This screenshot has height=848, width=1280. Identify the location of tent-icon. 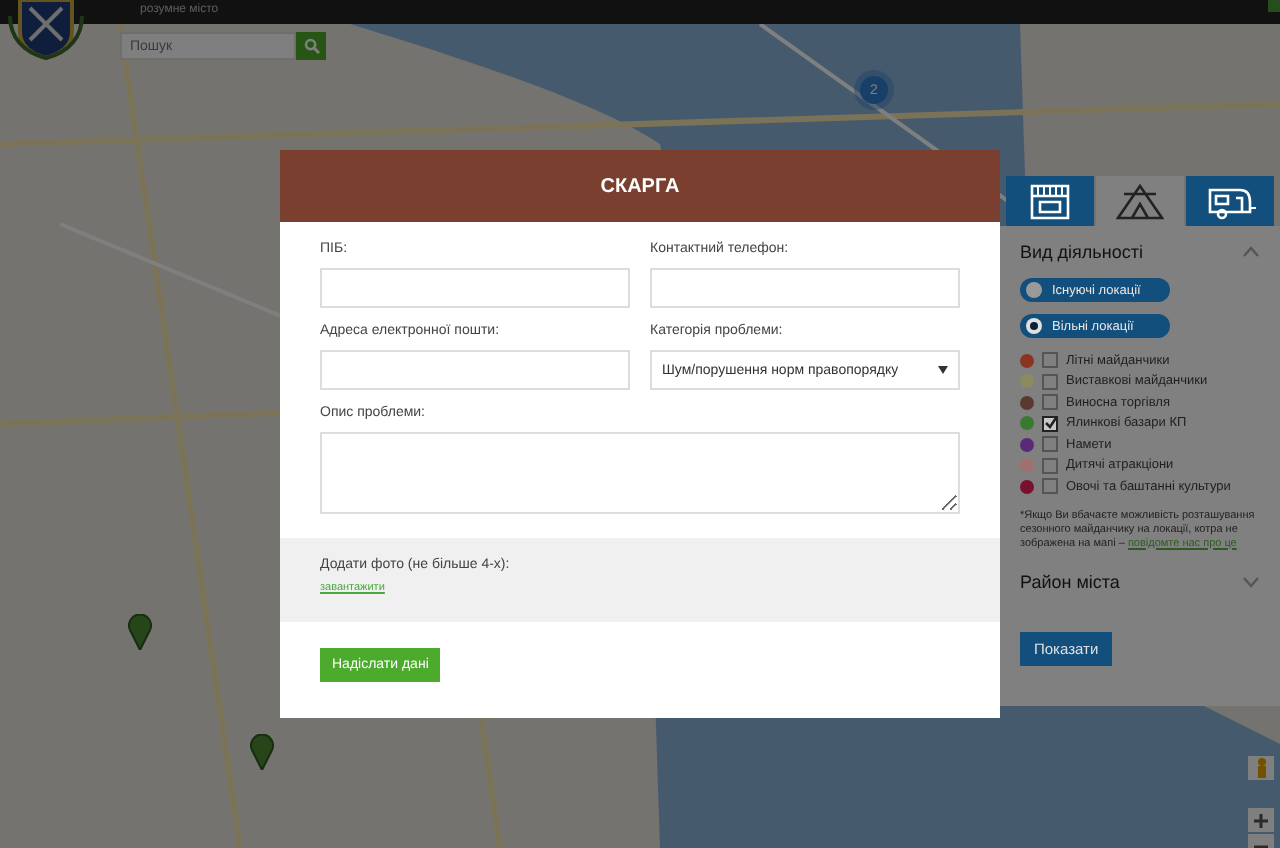
(1140, 201).